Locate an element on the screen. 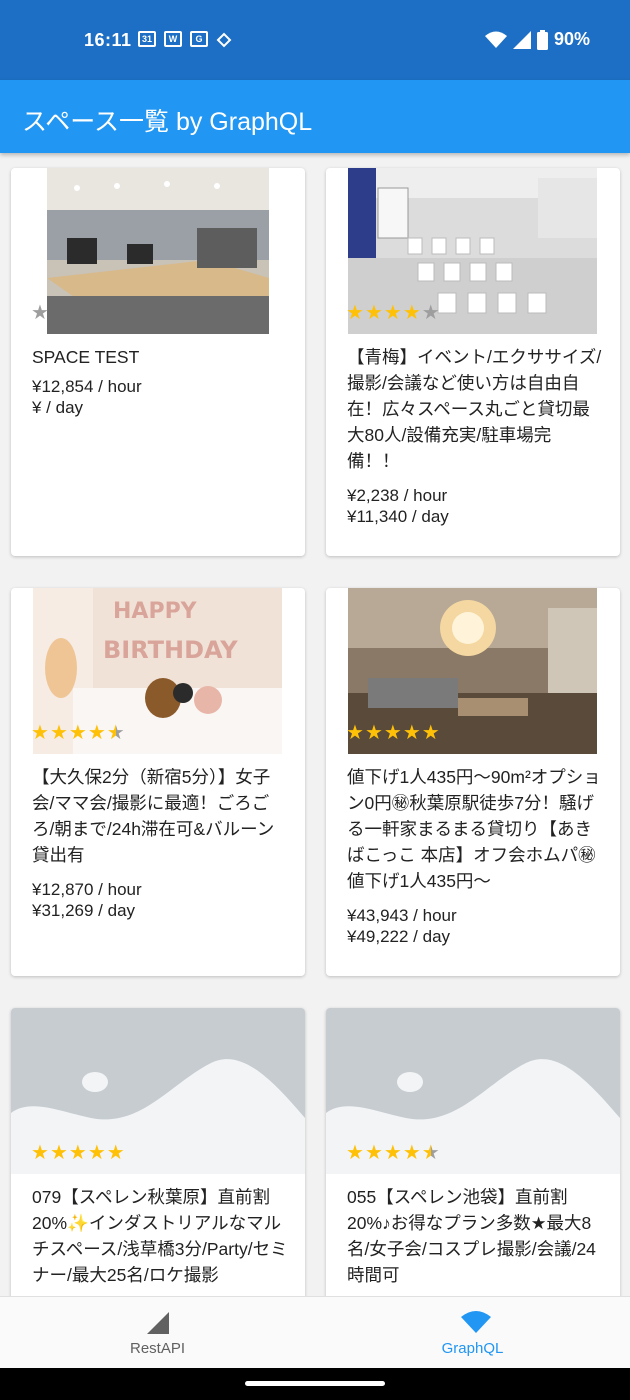  space-name: SPACE TEST is located at coordinates (86, 357).